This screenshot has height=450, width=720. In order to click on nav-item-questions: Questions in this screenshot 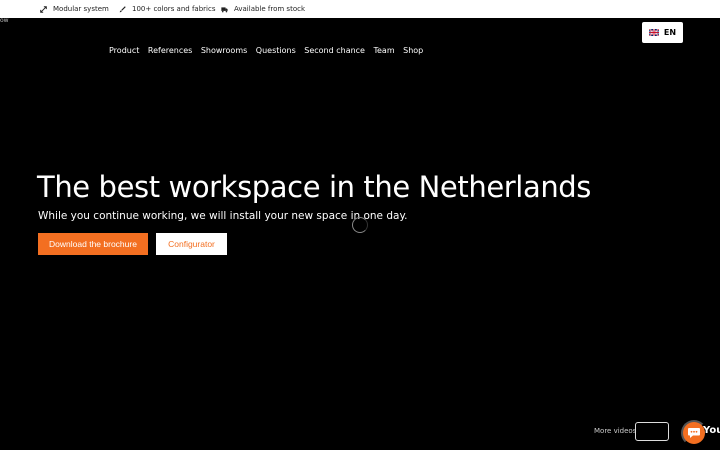, I will do `click(276, 50)`.